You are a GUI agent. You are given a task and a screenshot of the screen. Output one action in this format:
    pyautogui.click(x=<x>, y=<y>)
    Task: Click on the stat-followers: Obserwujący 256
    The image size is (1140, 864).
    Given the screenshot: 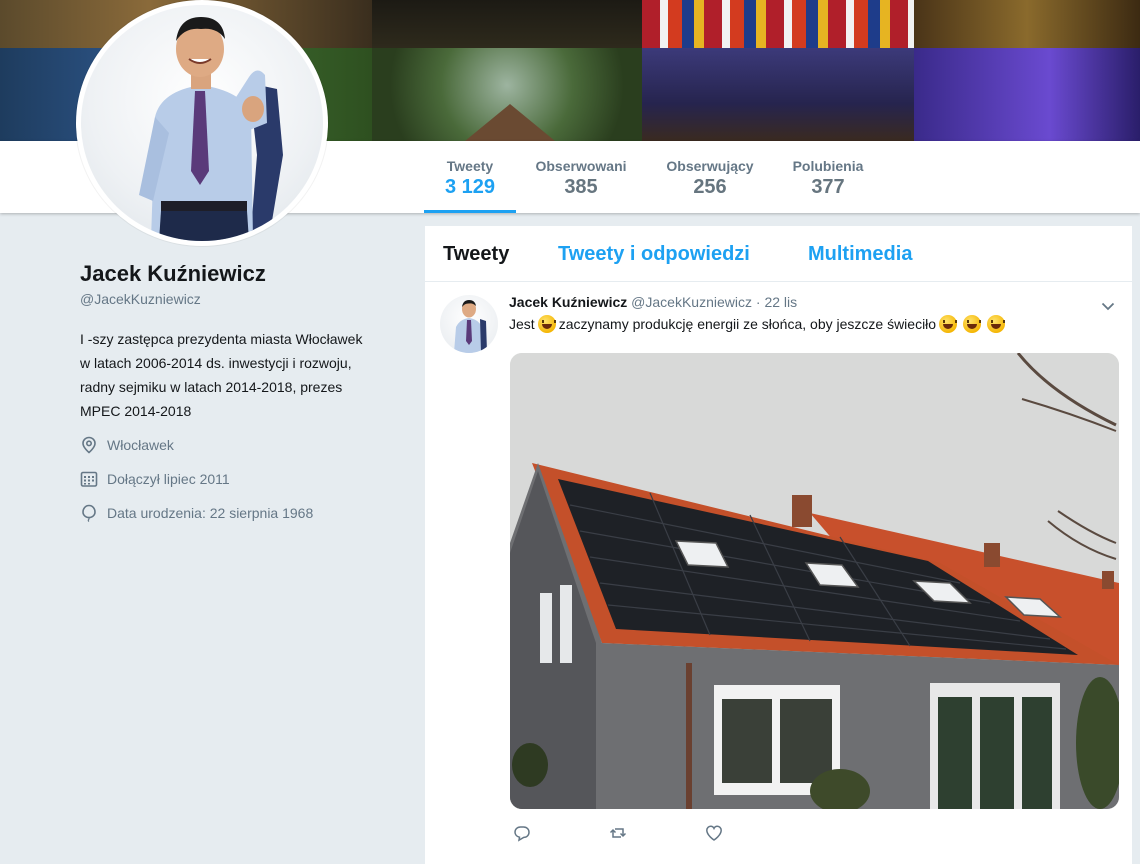 What is the action you would take?
    pyautogui.click(x=710, y=177)
    